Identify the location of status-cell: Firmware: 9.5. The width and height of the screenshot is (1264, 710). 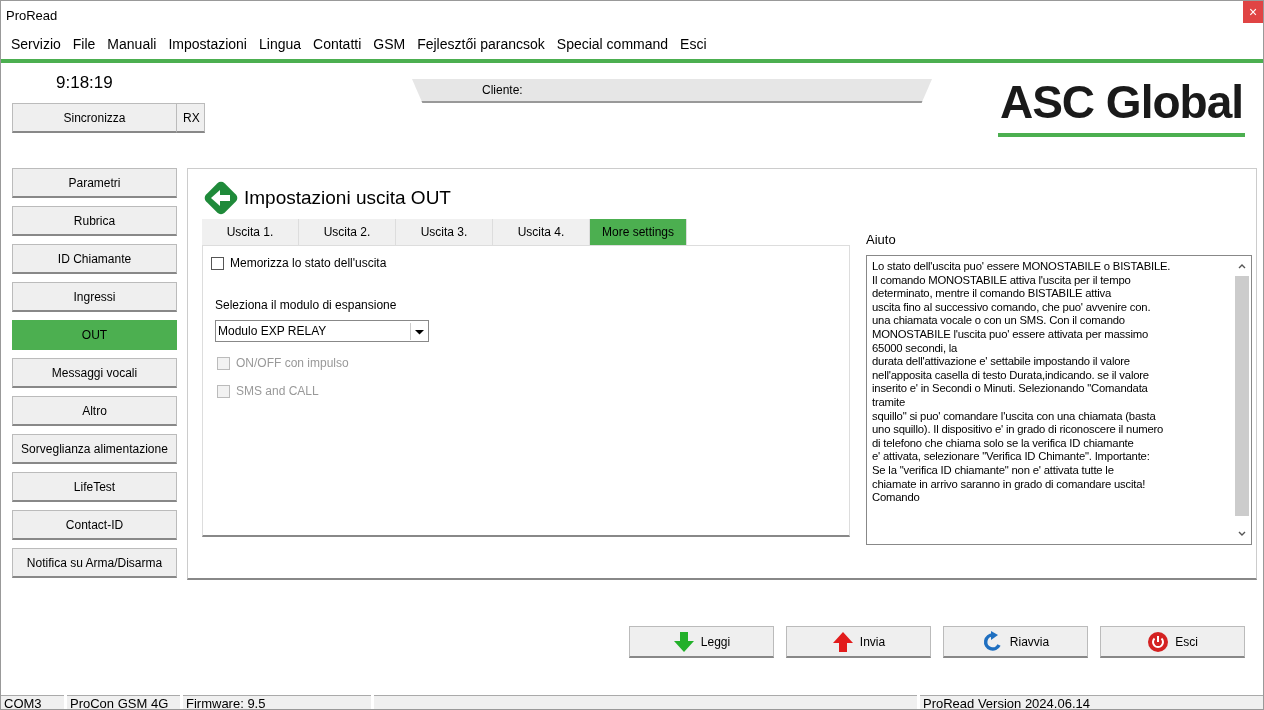
(277, 702).